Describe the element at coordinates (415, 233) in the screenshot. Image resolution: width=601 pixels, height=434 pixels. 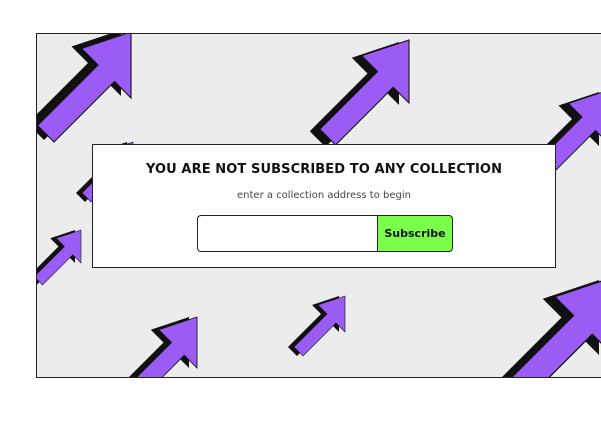
I see `subscribe-button: Subscribe` at that location.